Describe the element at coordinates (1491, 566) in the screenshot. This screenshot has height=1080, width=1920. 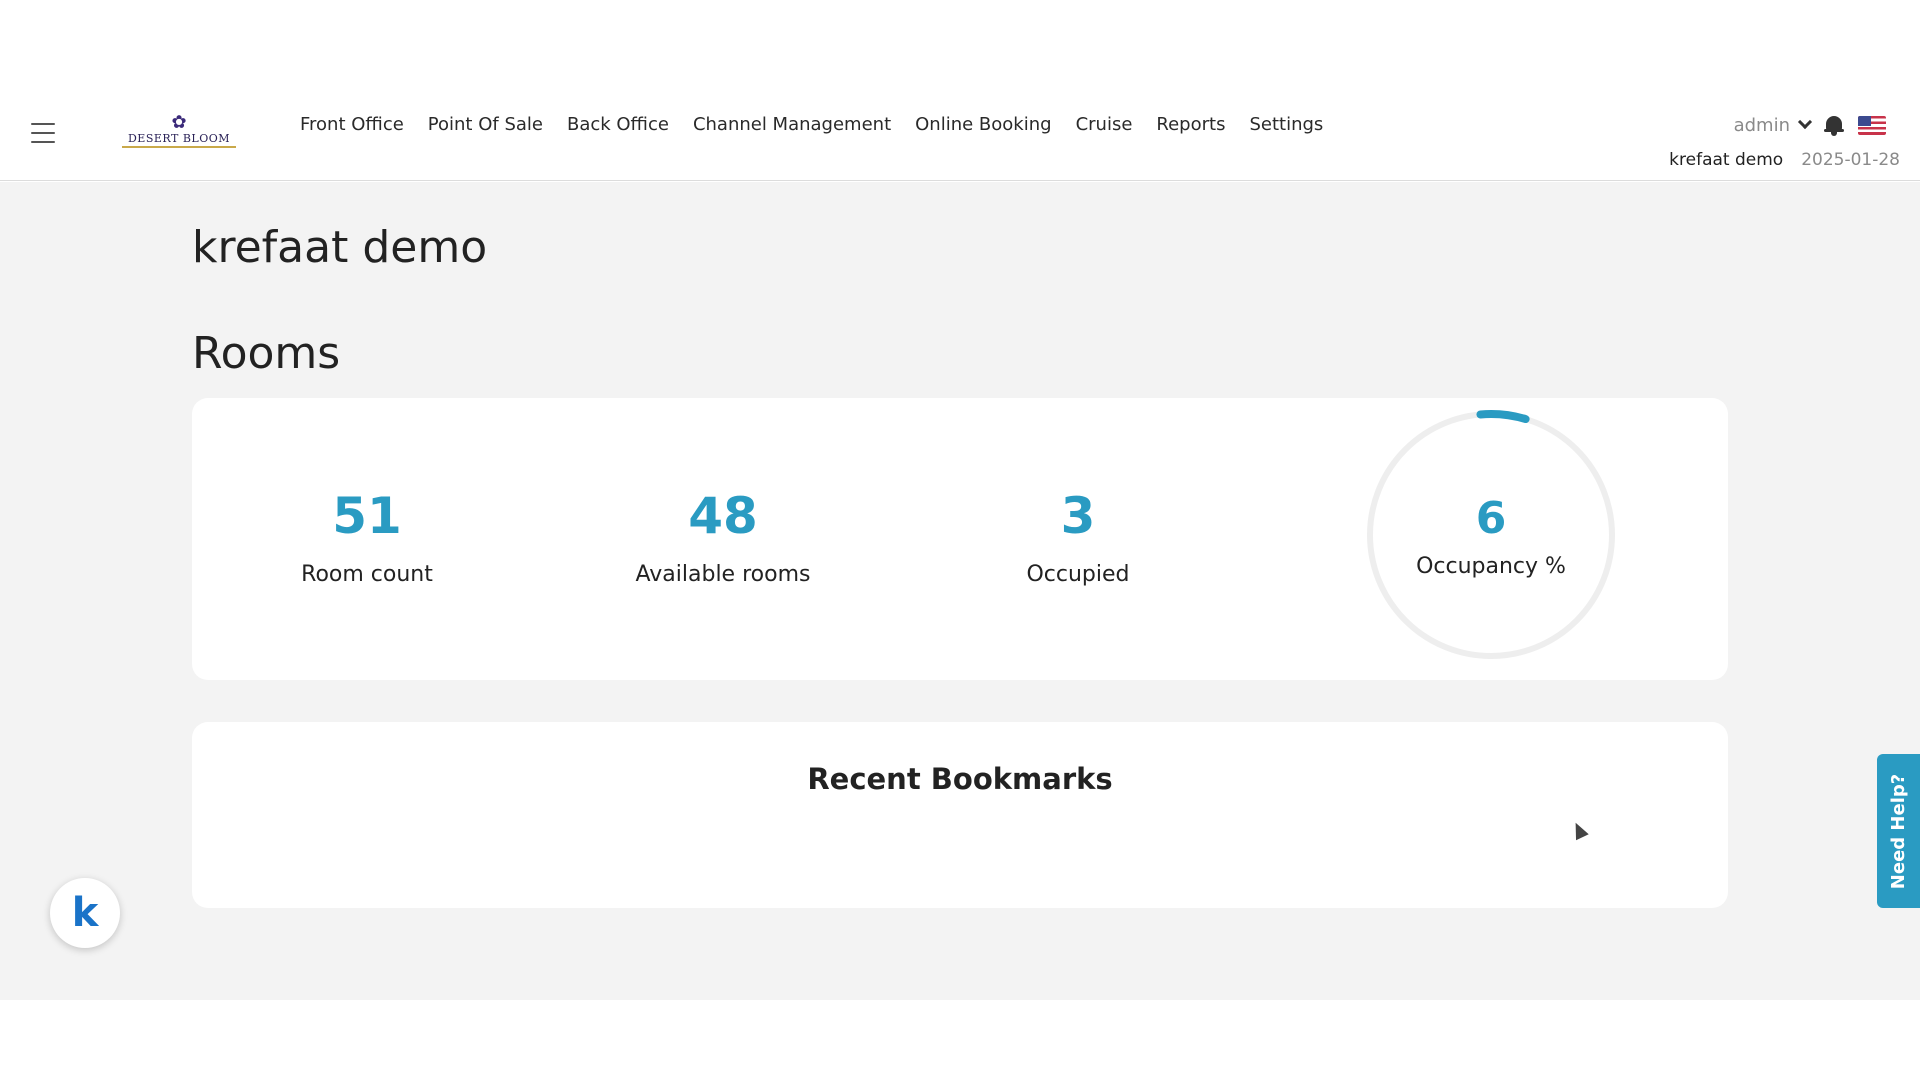
I see `occupancy-label: Occupancy %` at that location.